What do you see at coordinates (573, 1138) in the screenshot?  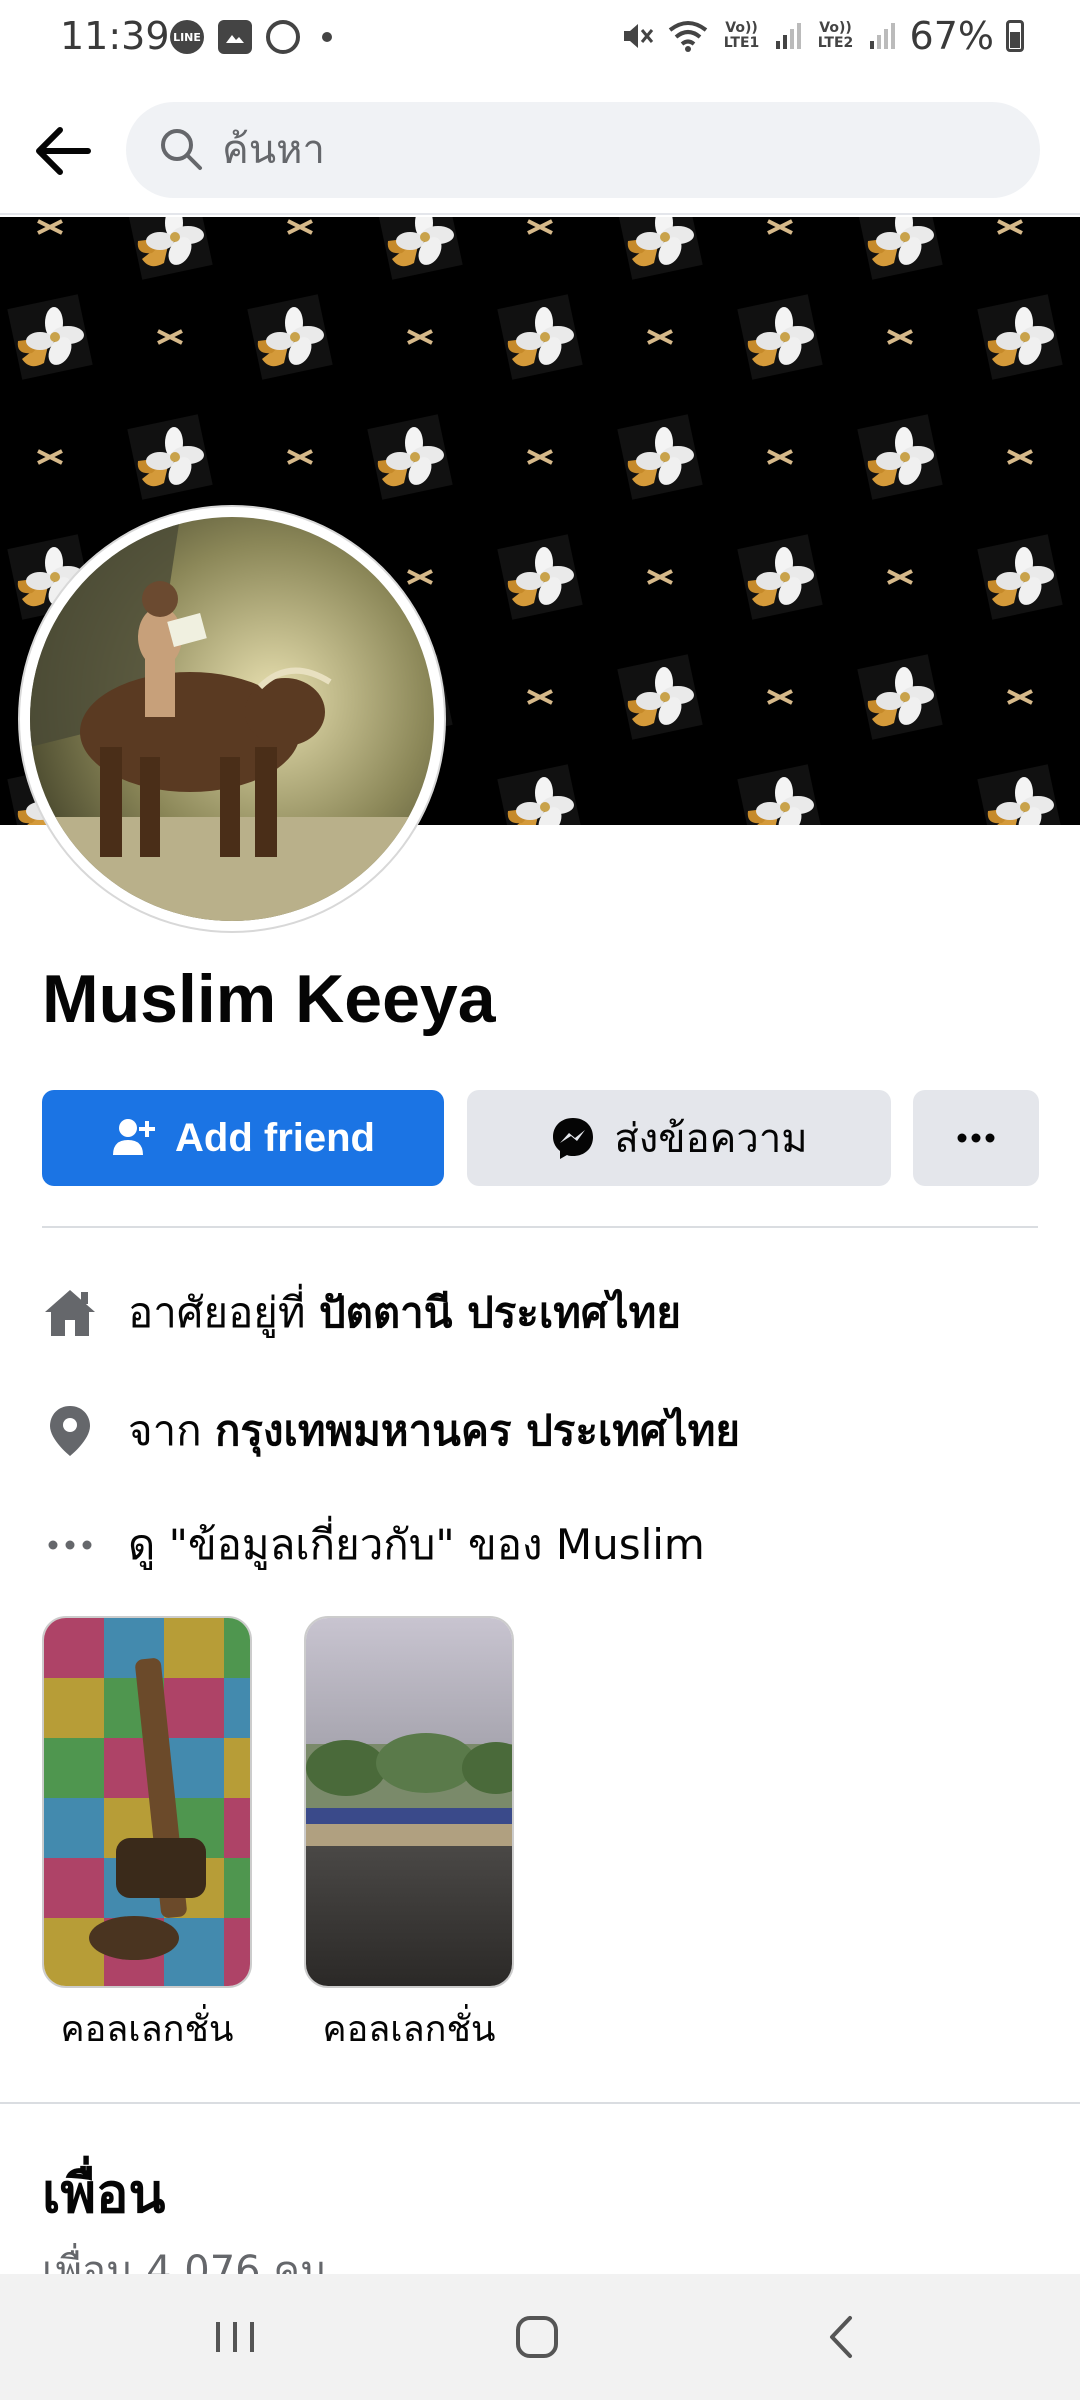 I see `messenger-icon` at bounding box center [573, 1138].